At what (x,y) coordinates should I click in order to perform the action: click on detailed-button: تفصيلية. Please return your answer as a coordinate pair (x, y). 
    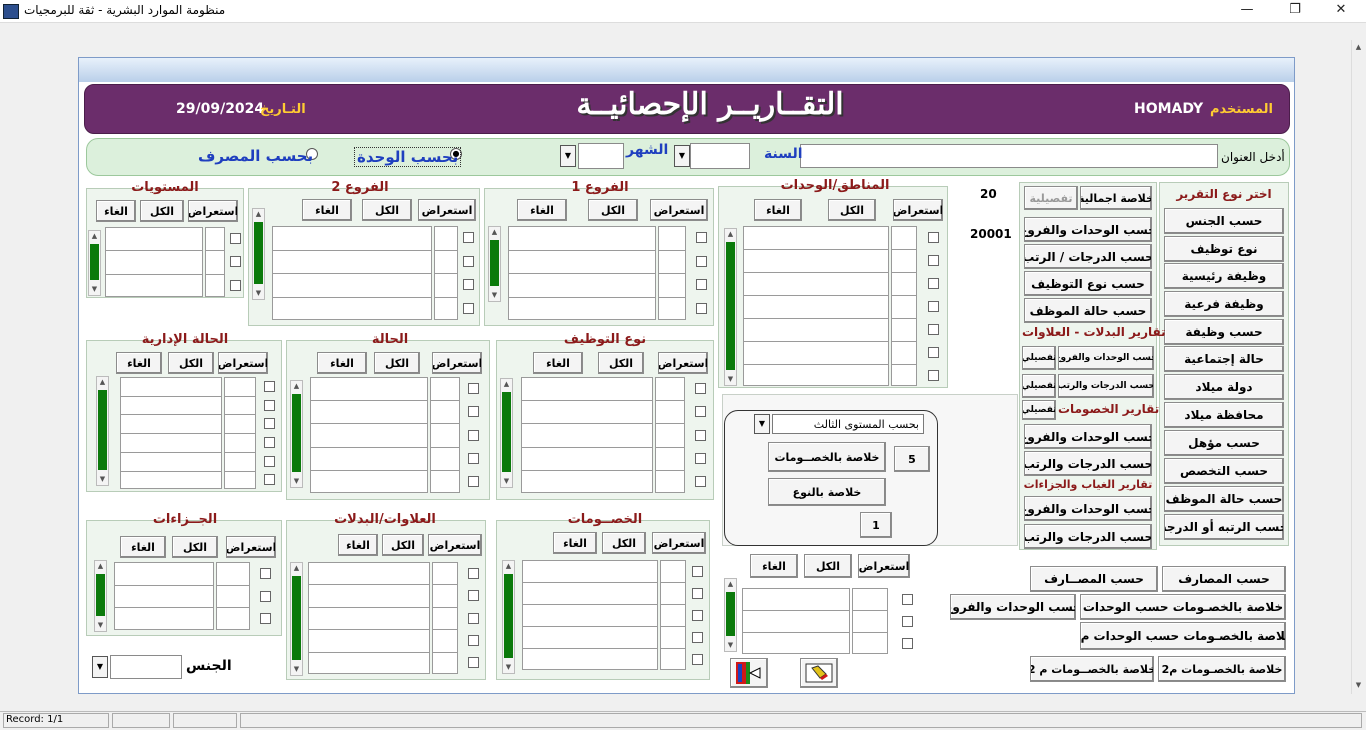
    Looking at the image, I should click on (1051, 198).